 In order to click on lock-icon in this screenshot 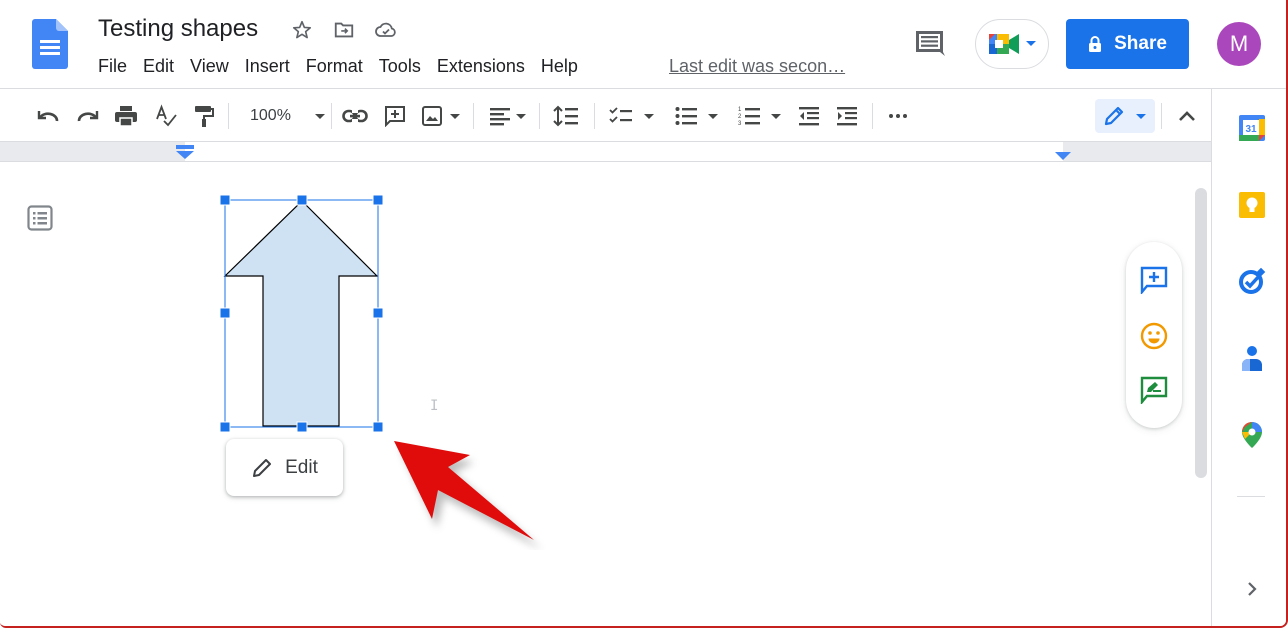, I will do `click(1095, 44)`.